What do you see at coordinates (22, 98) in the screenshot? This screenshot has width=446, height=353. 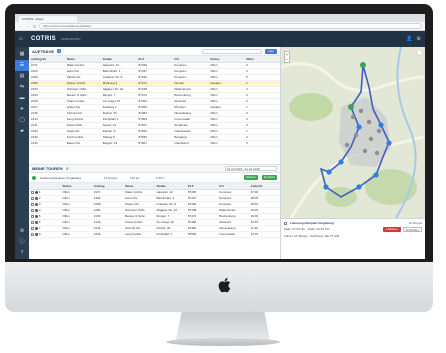 I see `truck-icon: ▬` at bounding box center [22, 98].